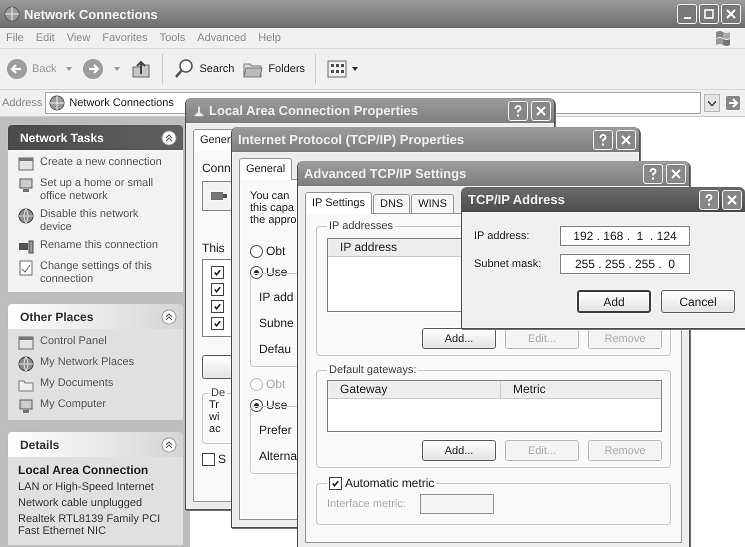  What do you see at coordinates (86, 487) in the screenshot?
I see `details-text: LAN or High-Speed Internet` at bounding box center [86, 487].